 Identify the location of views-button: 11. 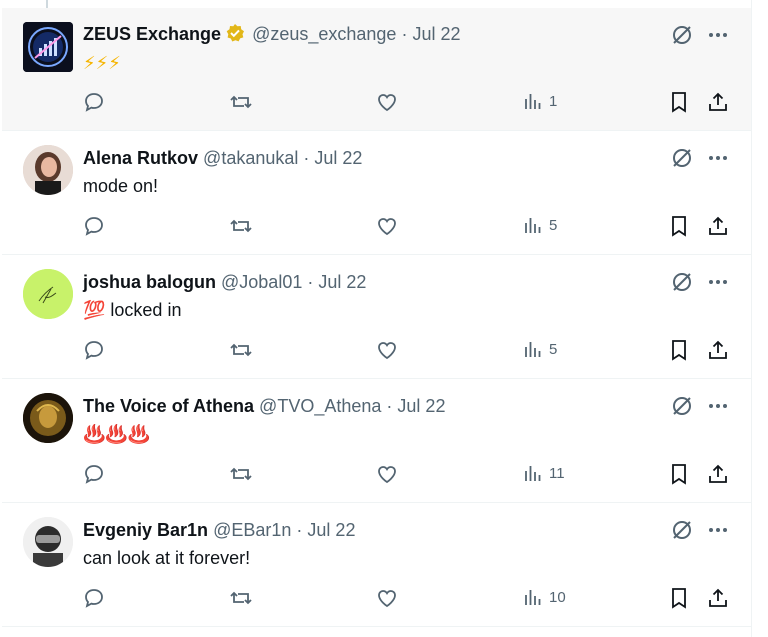
(544, 473).